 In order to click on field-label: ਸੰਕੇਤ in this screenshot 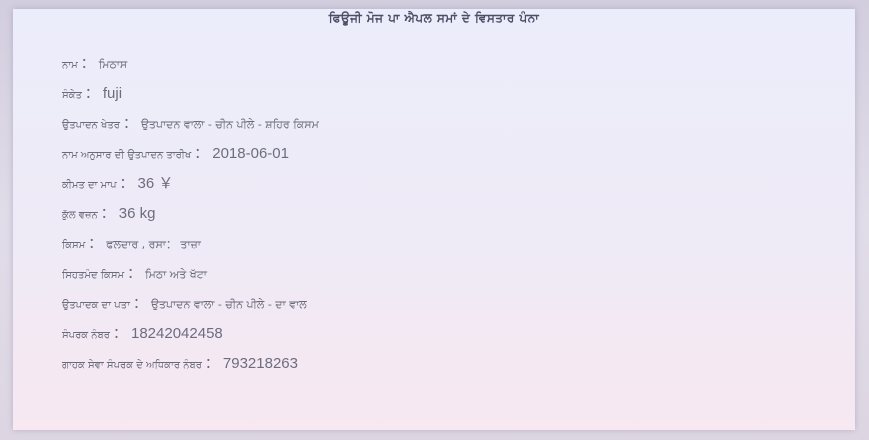, I will do `click(72, 95)`.